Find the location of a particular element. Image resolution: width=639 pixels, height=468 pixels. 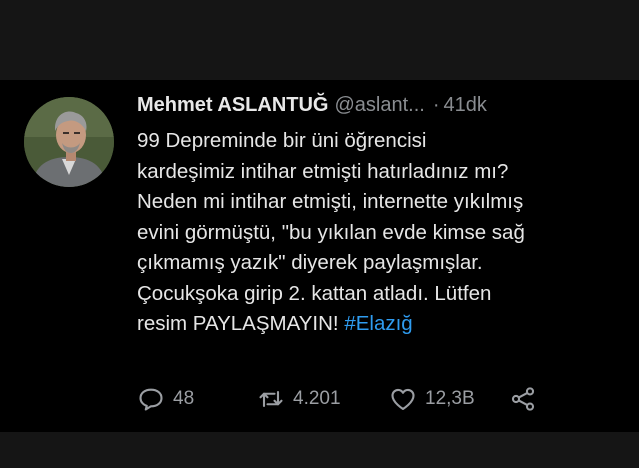

share-button is located at coordinates (523, 399).